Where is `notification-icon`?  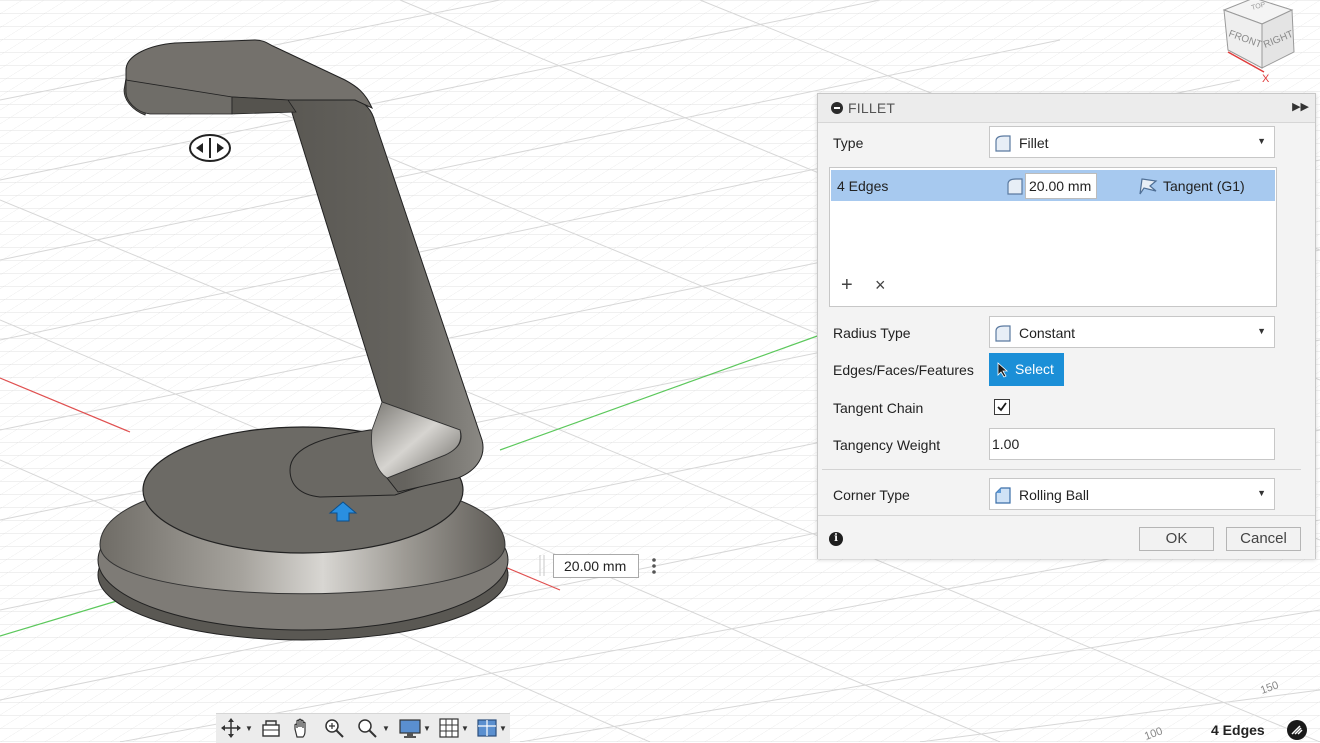
notification-icon is located at coordinates (1297, 730).